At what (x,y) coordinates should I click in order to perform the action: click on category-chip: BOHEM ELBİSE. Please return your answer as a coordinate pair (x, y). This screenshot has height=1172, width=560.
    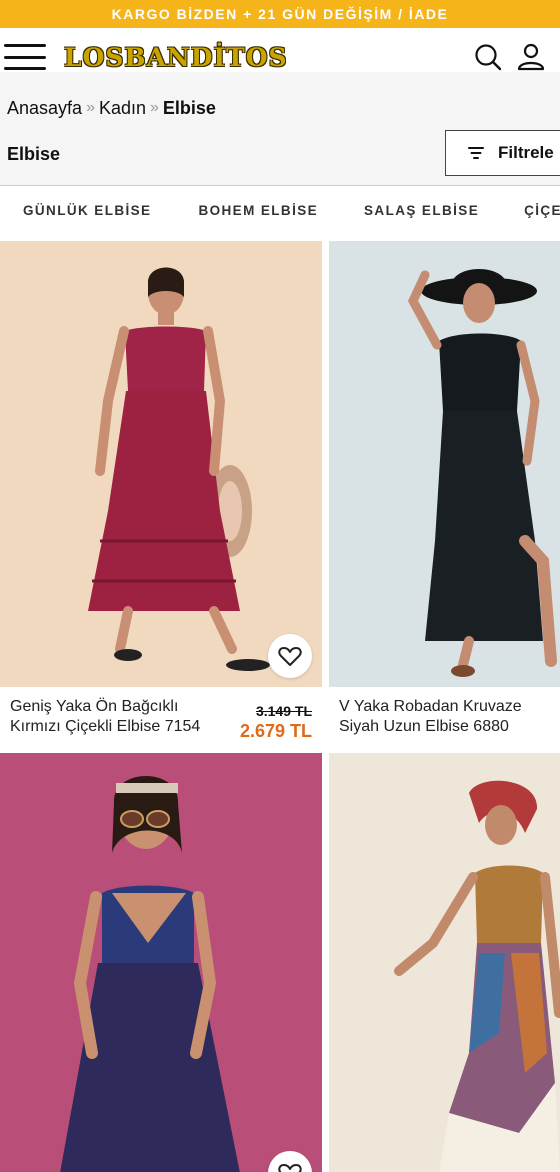
    Looking at the image, I should click on (258, 210).